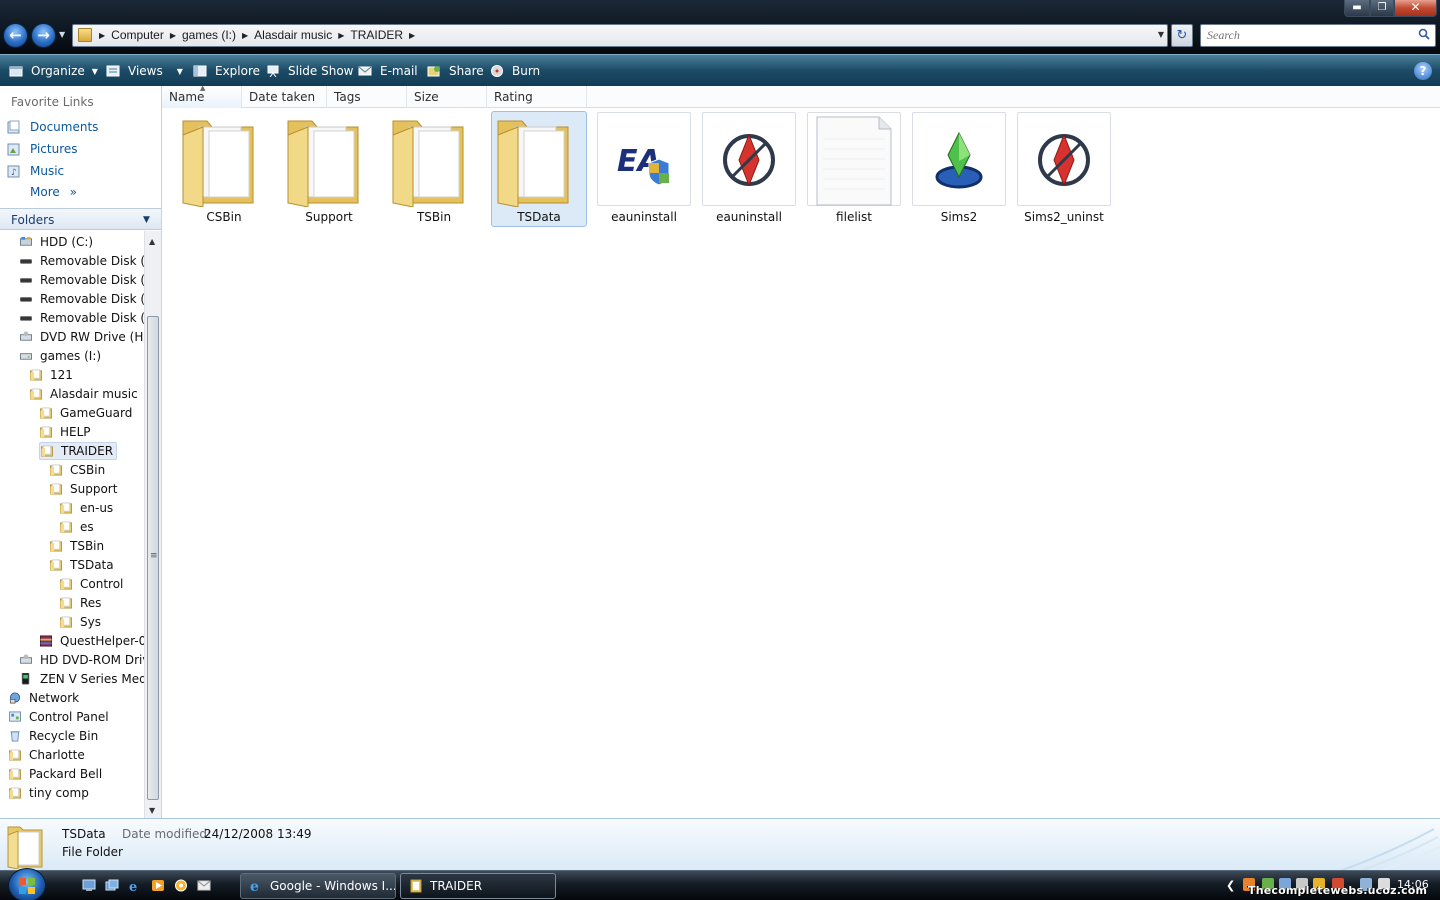  Describe the element at coordinates (152, 810) in the screenshot. I see `scroll-down-arrow-icon: ▼` at that location.